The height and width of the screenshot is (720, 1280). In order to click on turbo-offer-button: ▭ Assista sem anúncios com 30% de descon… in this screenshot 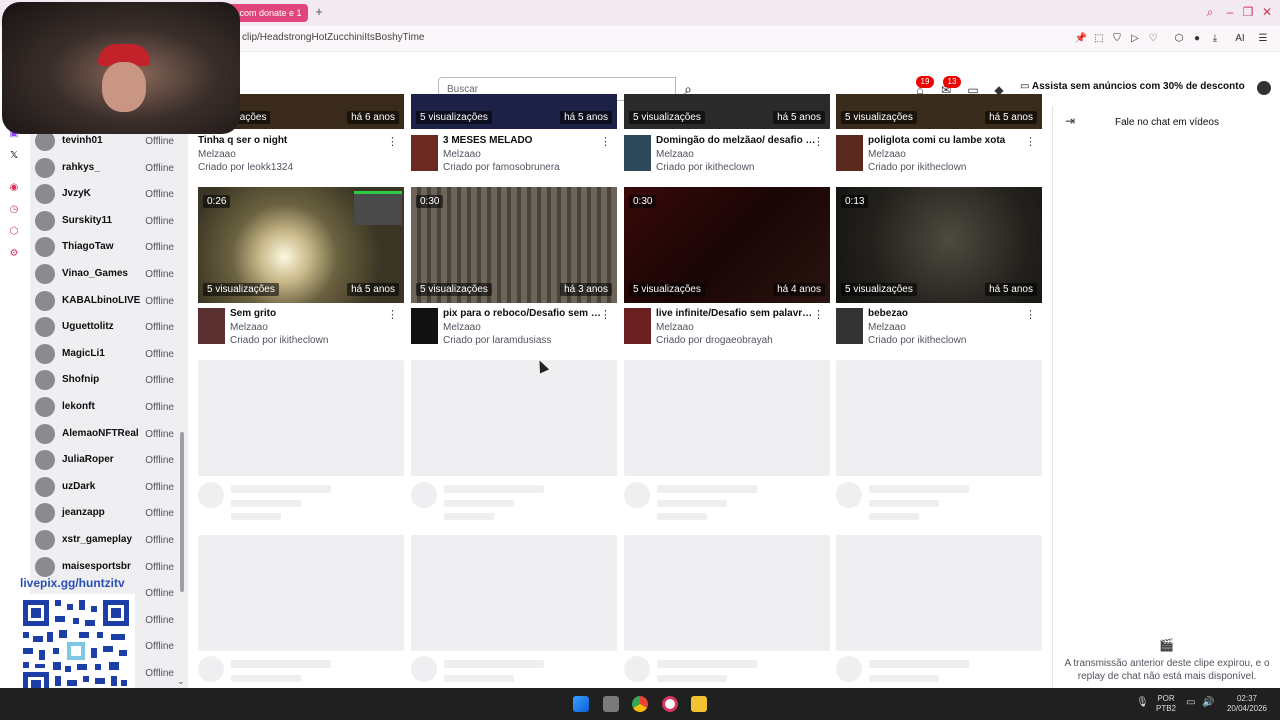, I will do `click(1132, 86)`.